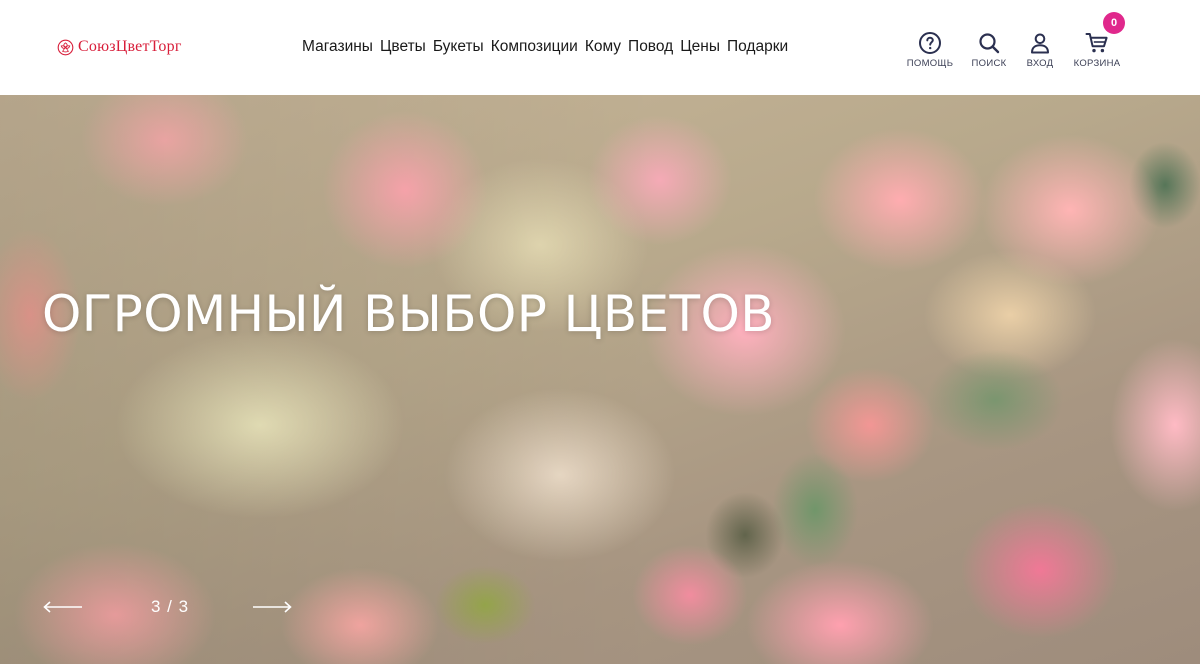 Image resolution: width=1200 pixels, height=664 pixels. I want to click on nav-item-bouquets: Букеты, so click(458, 47).